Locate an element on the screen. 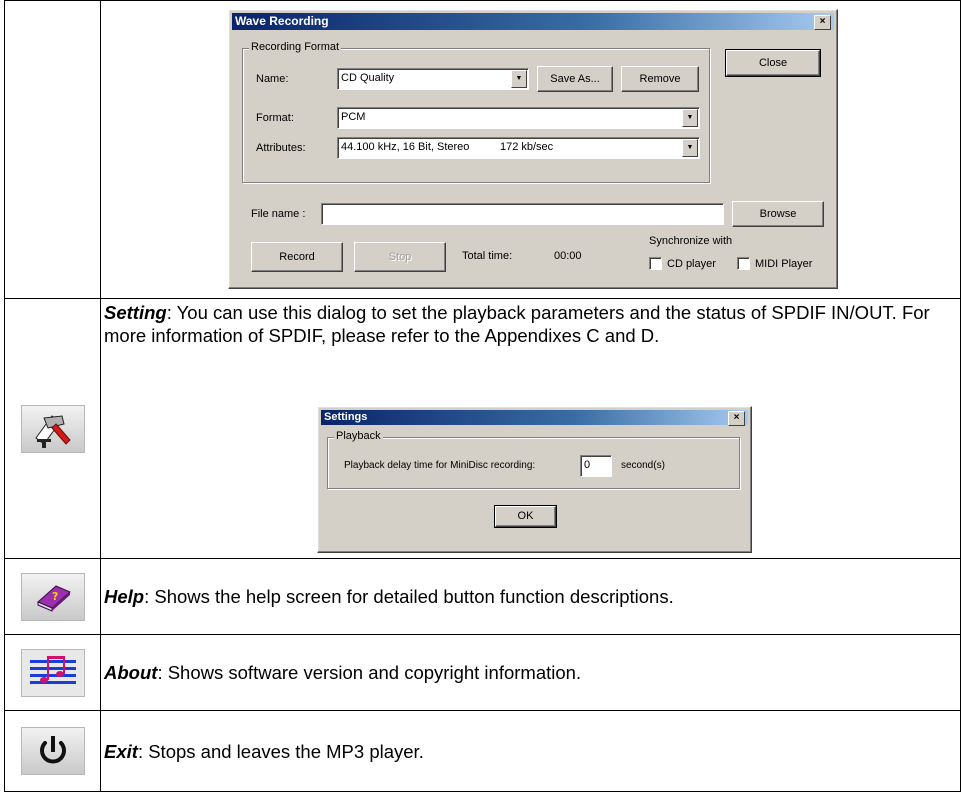  name-label: Name: is located at coordinates (272, 79).